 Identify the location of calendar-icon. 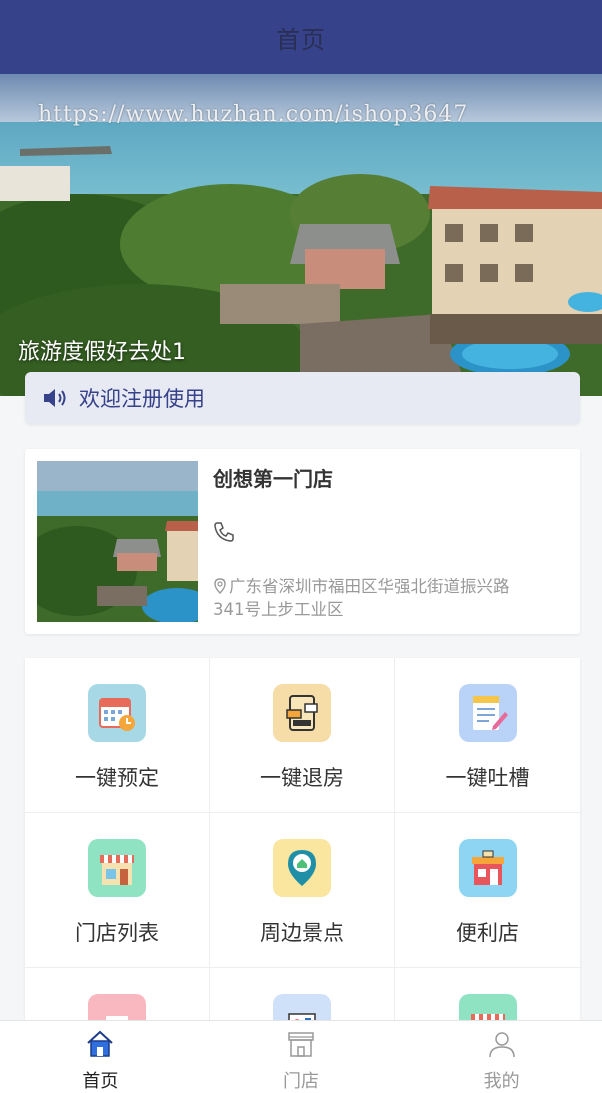
(117, 713).